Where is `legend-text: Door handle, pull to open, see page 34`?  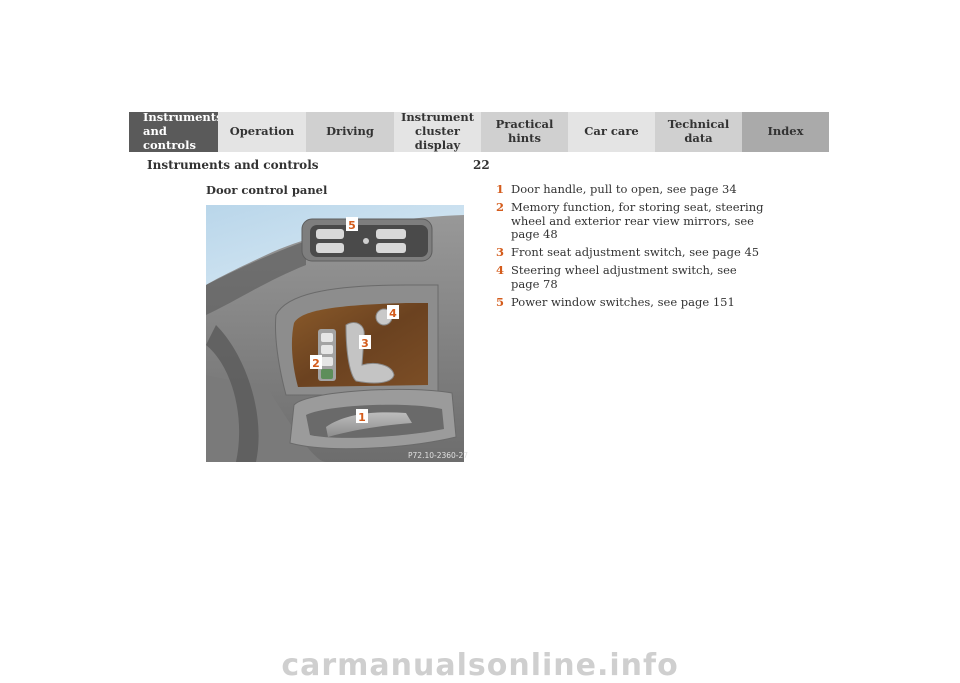 legend-text: Door handle, pull to open, see page 34 is located at coordinates (624, 189).